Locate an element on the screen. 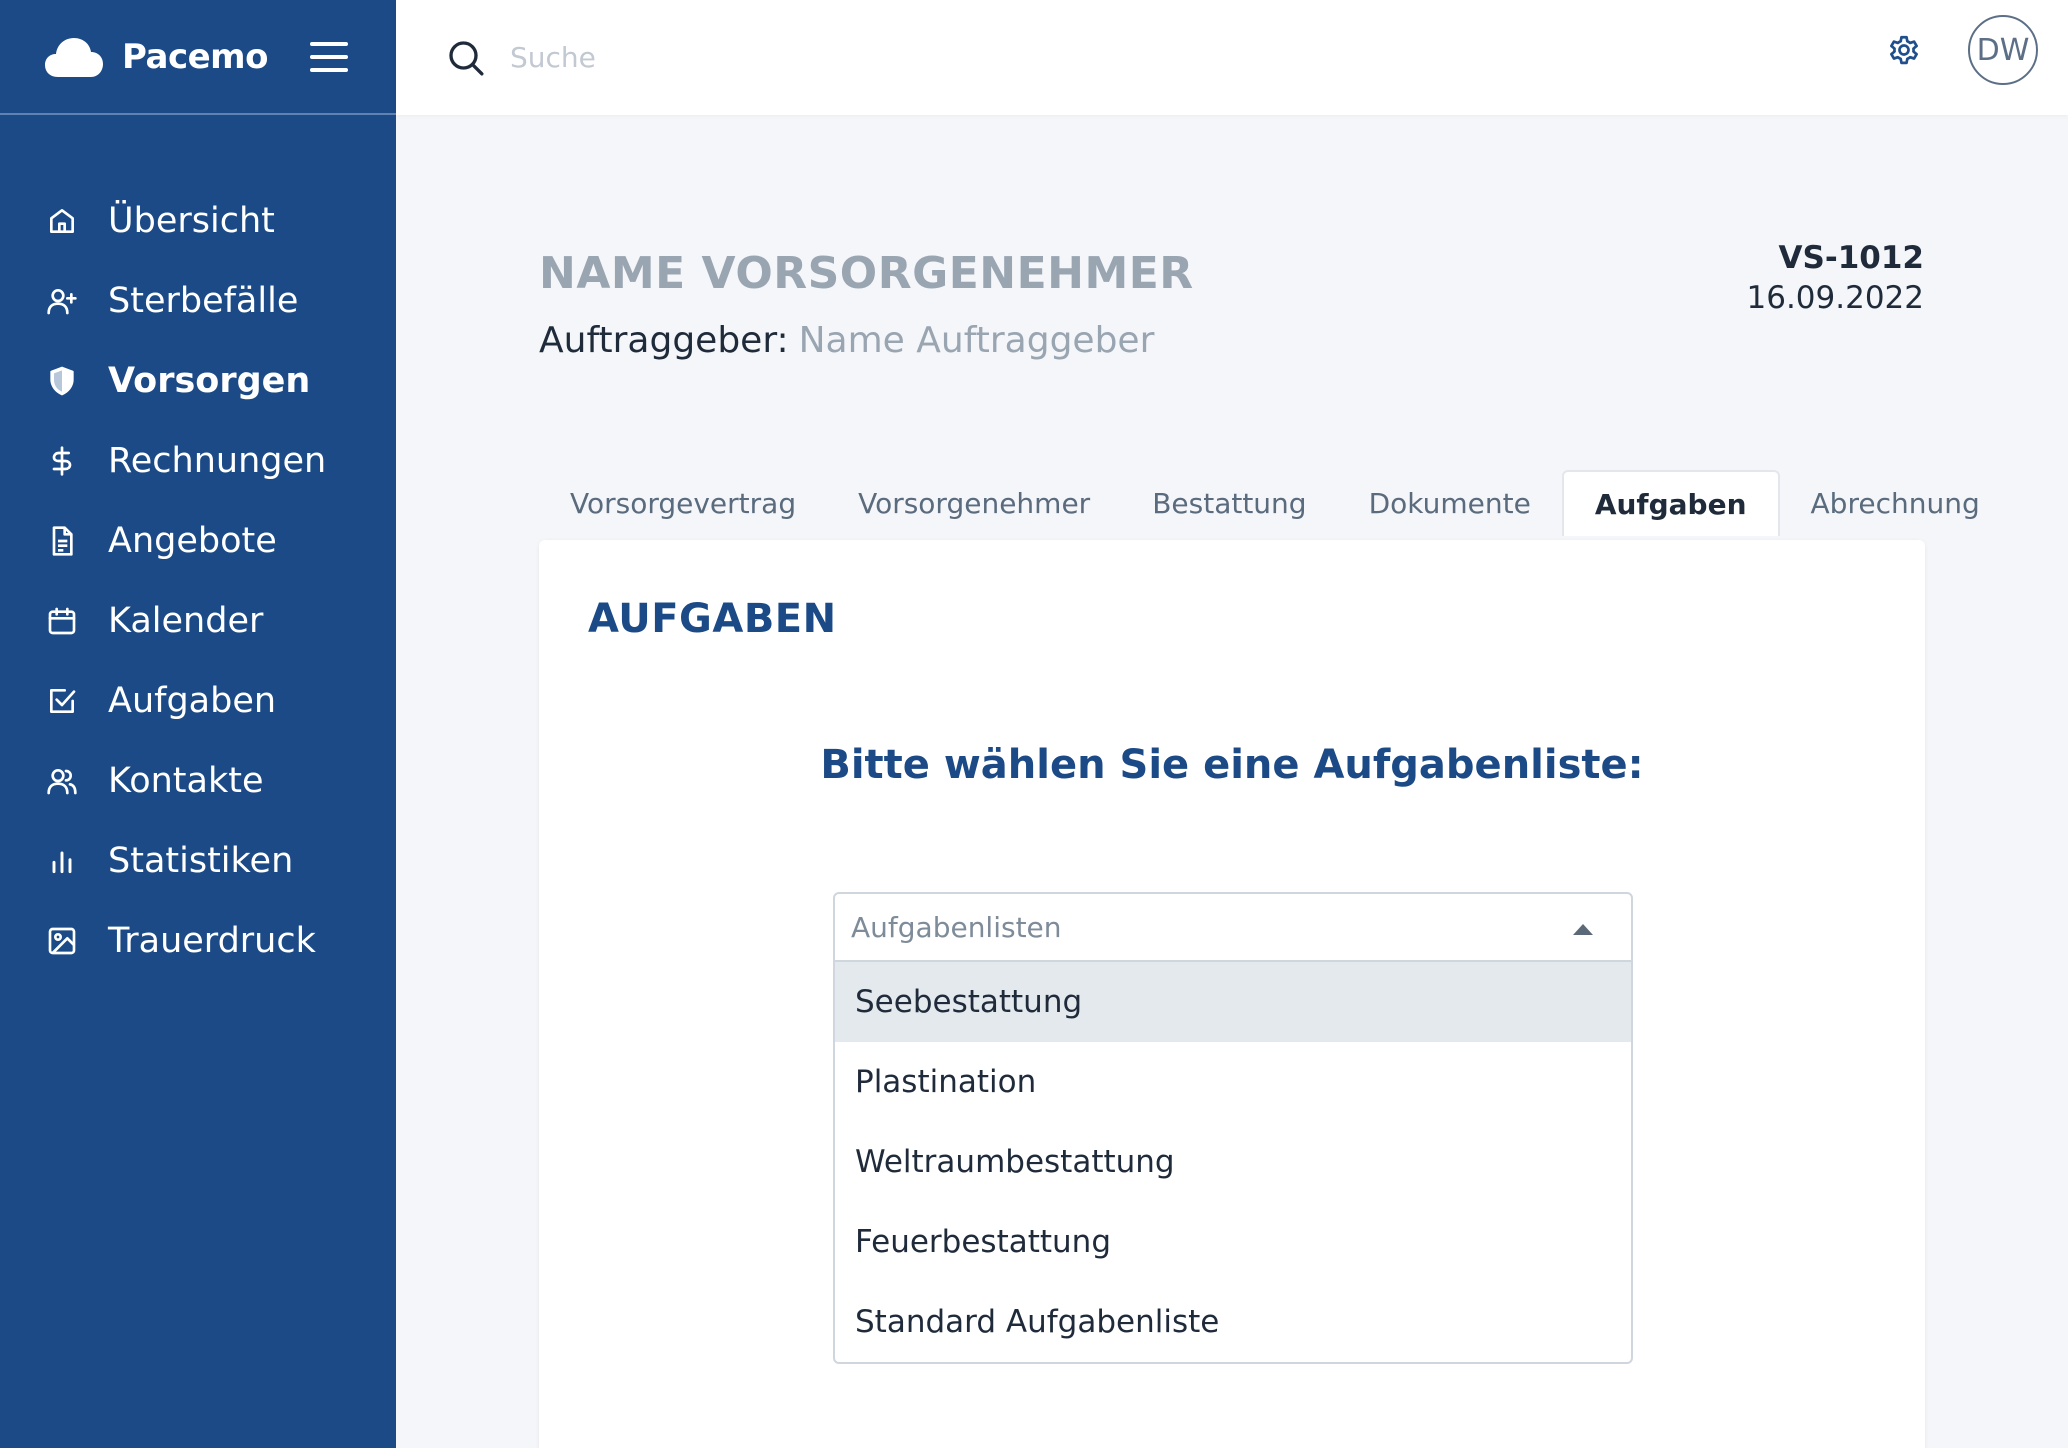  dollar-icon is located at coordinates (62, 461).